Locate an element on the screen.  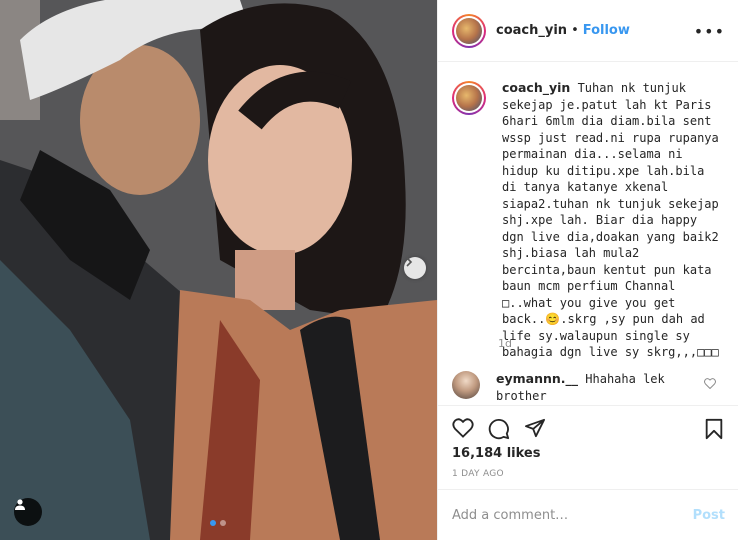
author-username: coach_yin is located at coordinates (531, 30).